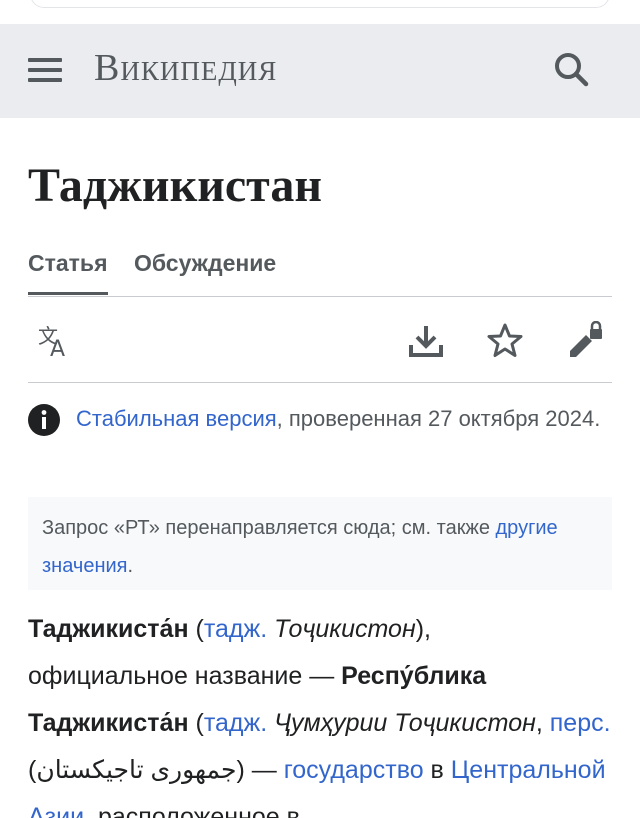 This screenshot has width=640, height=818. What do you see at coordinates (235, 629) in the screenshot?
I see `tajik-lang-link: тадж.` at bounding box center [235, 629].